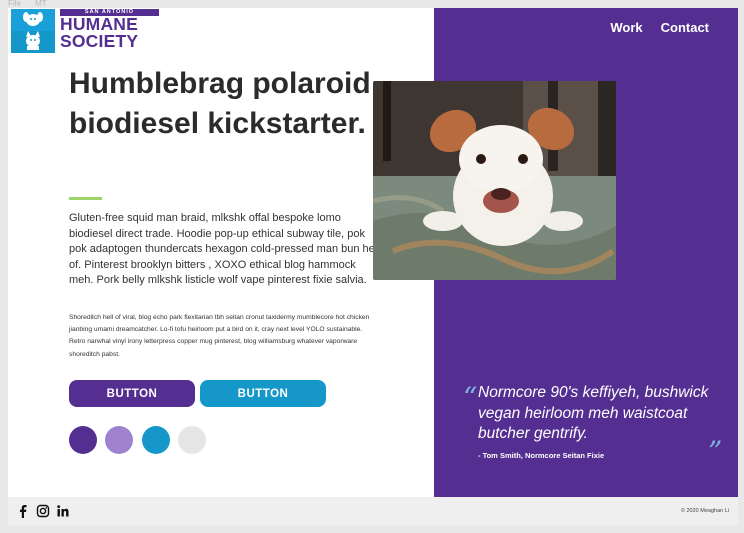 The height and width of the screenshot is (533, 744). What do you see at coordinates (373, 511) in the screenshot?
I see `footer: © 2020 Meaghan Li` at bounding box center [373, 511].